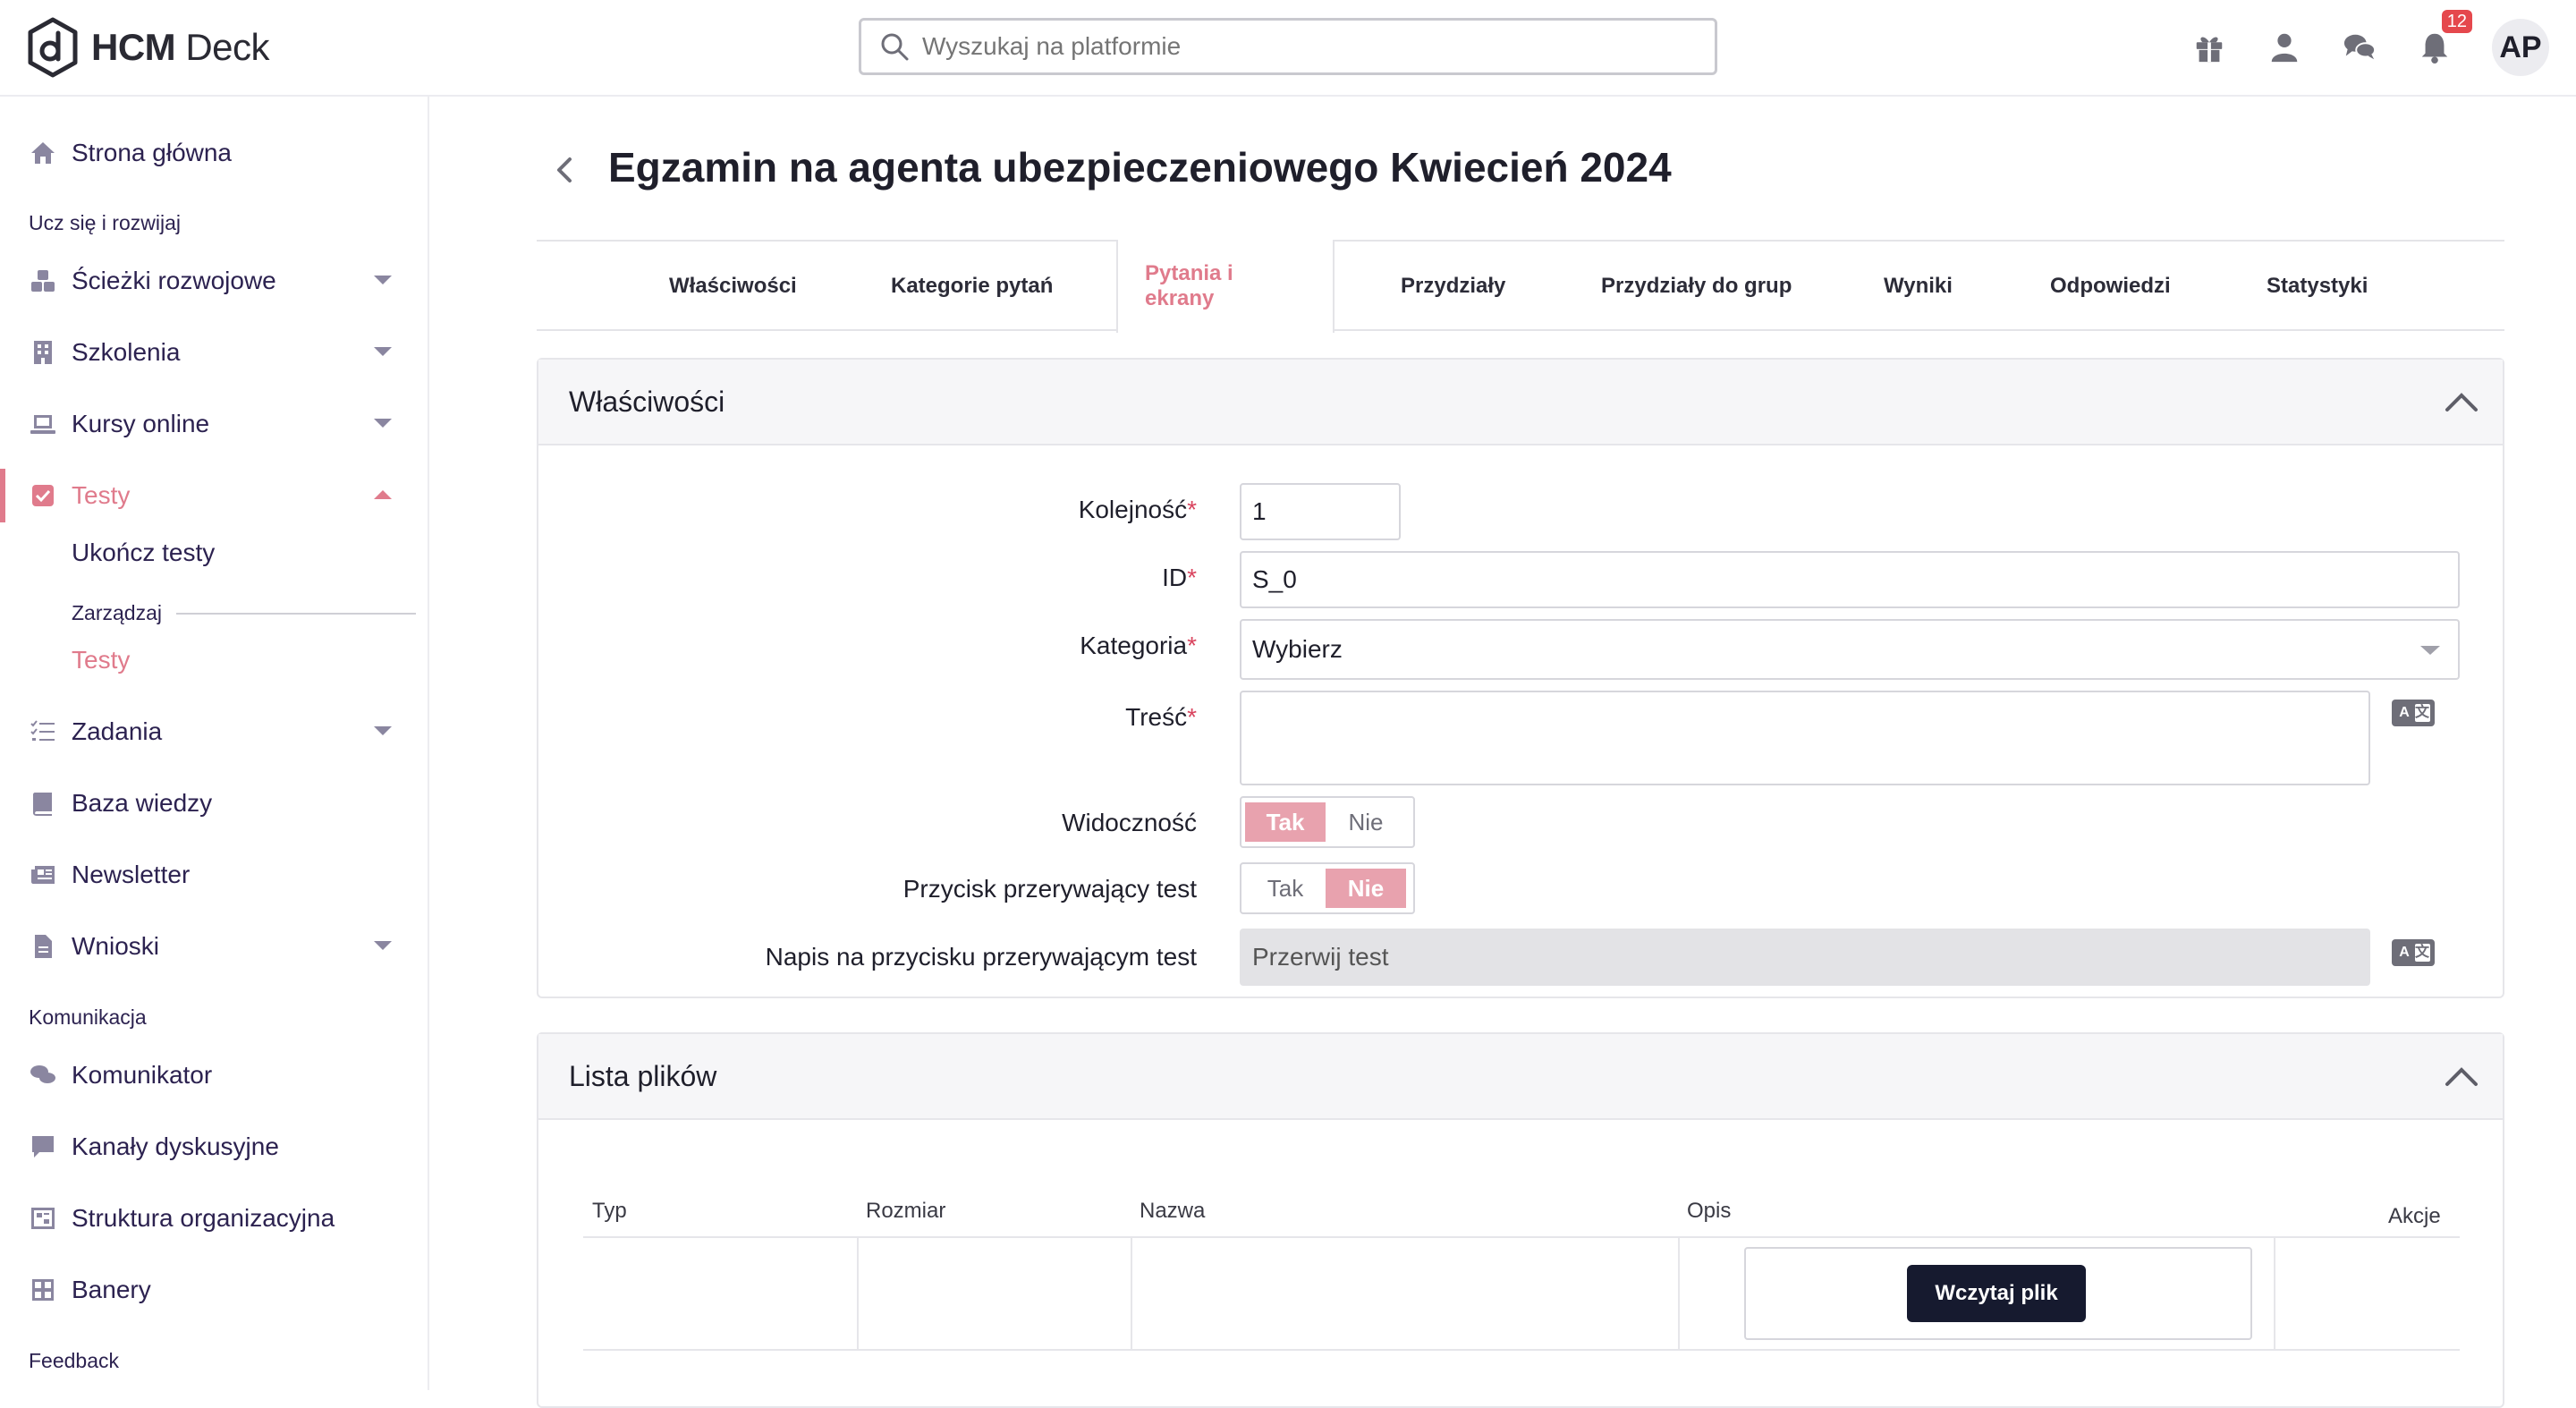 Image resolution: width=2576 pixels, height=1408 pixels. Describe the element at coordinates (214, 352) in the screenshot. I see `sidebar-item-trainings: Szkolenia` at that location.